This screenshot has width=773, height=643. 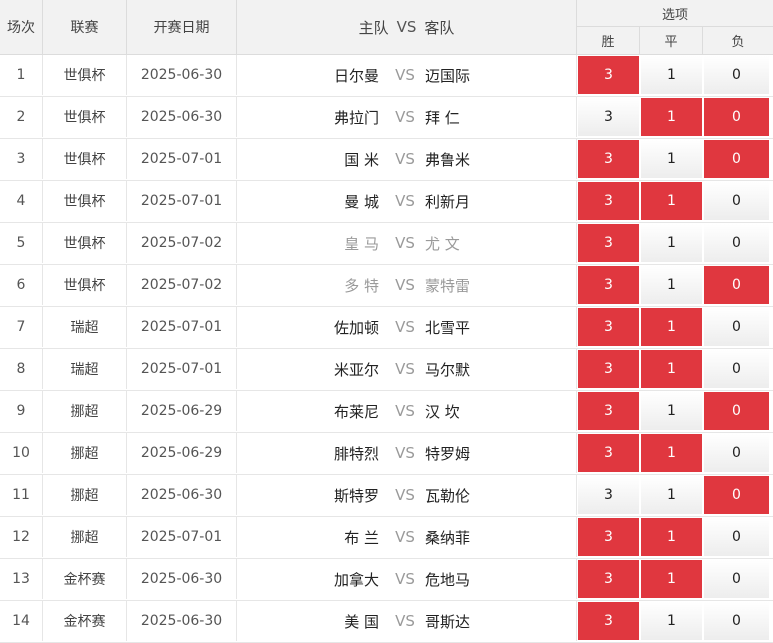 What do you see at coordinates (21, 327) in the screenshot?
I see `match-no: 7` at bounding box center [21, 327].